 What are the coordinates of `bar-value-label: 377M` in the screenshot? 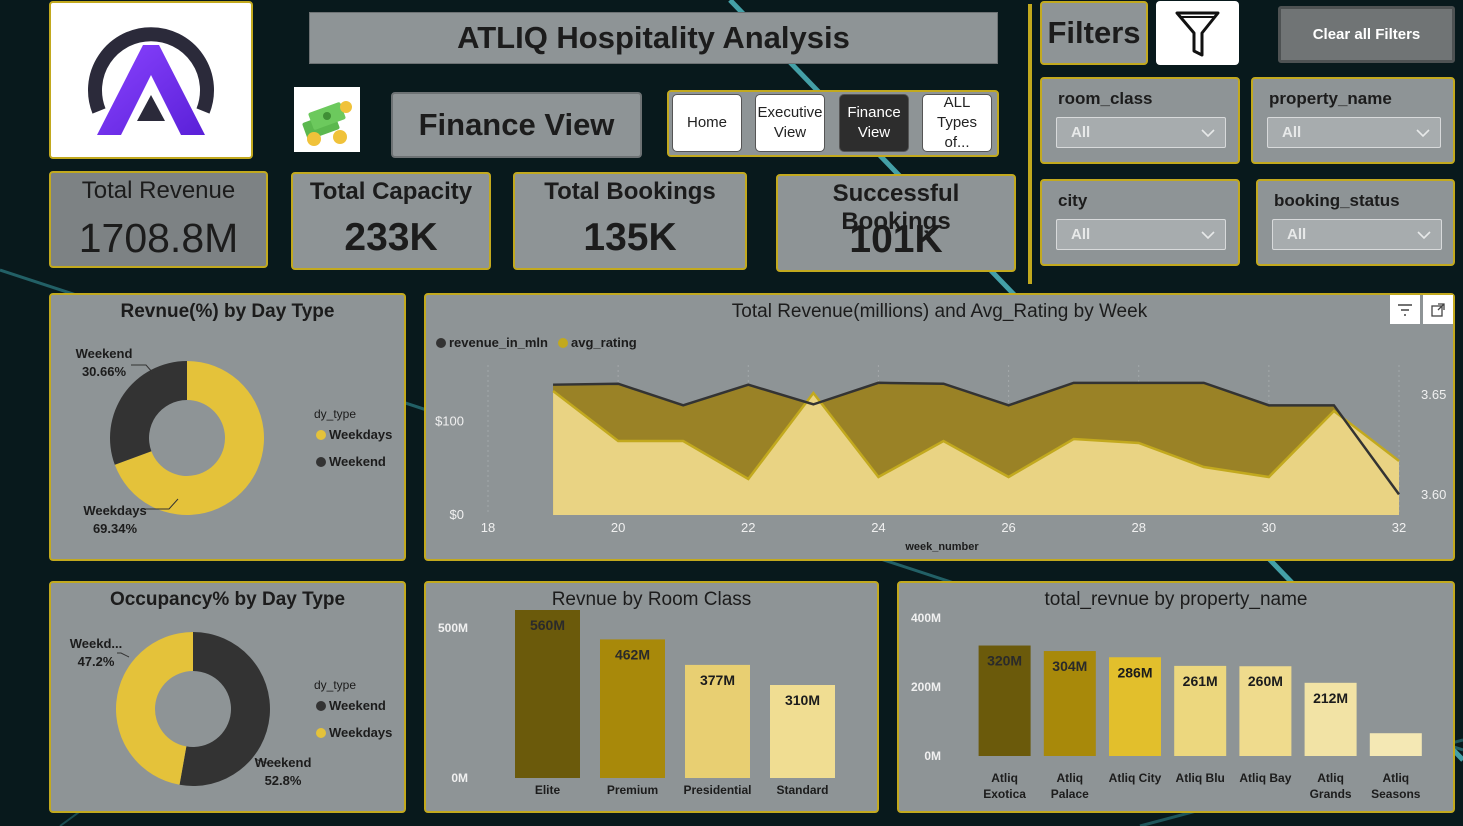 It's located at (717, 680).